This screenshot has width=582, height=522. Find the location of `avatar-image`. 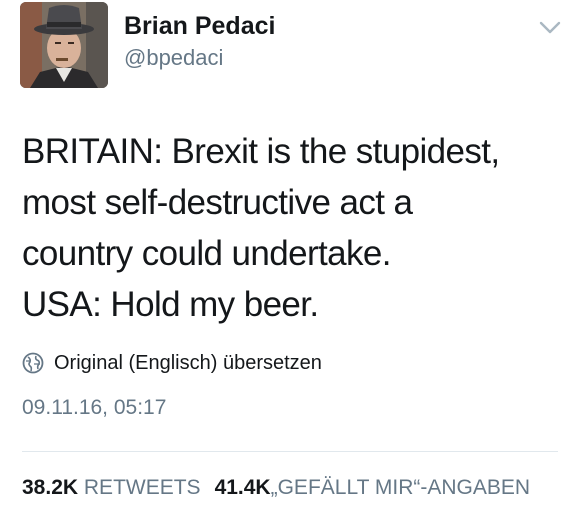

avatar-image is located at coordinates (64, 45).